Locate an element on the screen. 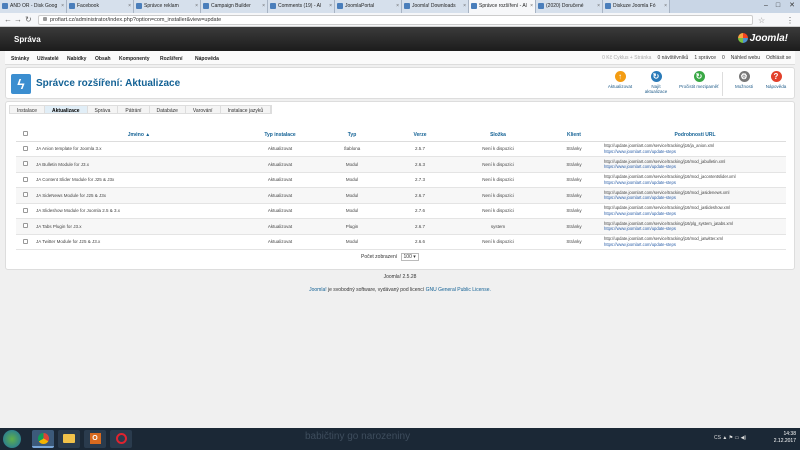 This screenshot has width=800, height=450. start-button is located at coordinates (12, 439).